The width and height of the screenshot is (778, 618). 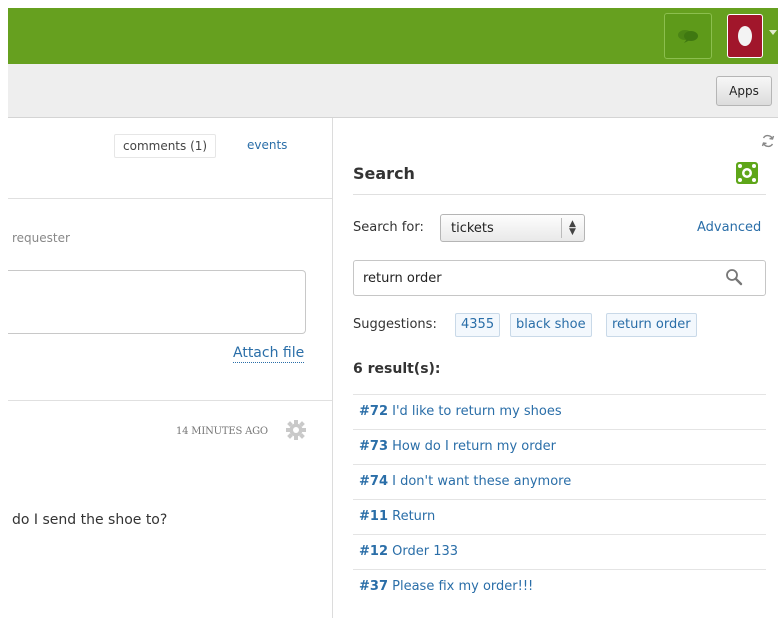 What do you see at coordinates (267, 145) in the screenshot?
I see `tab-events: events` at bounding box center [267, 145].